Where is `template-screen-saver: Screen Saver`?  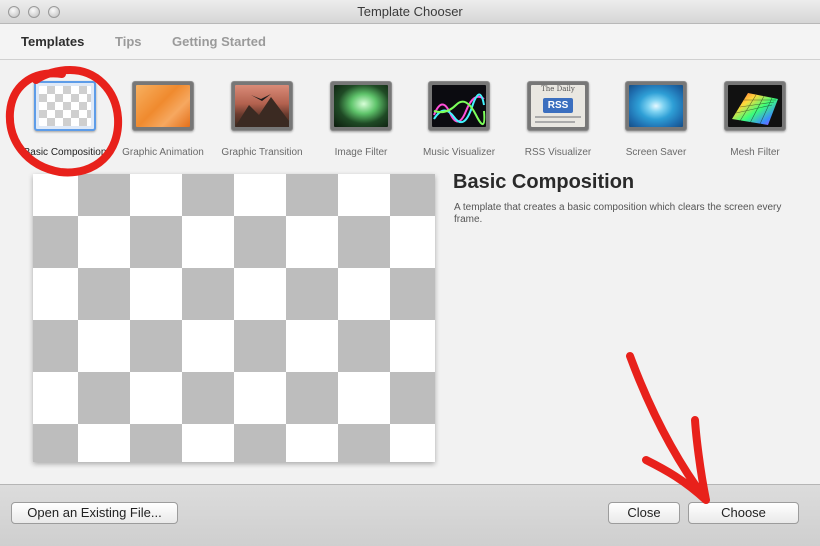
template-screen-saver: Screen Saver is located at coordinates (656, 117).